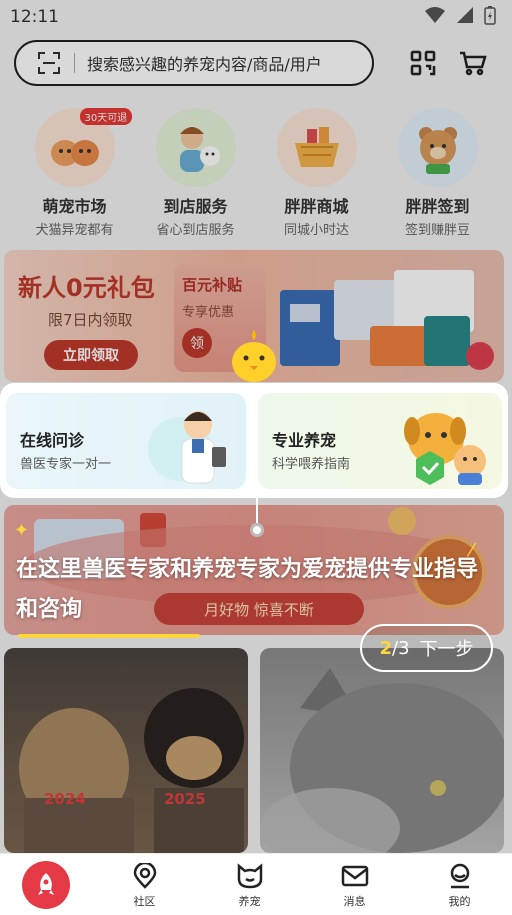 The height and width of the screenshot is (915, 512). Describe the element at coordinates (126, 750) in the screenshot. I see `feed-card: 2024 2025` at that location.